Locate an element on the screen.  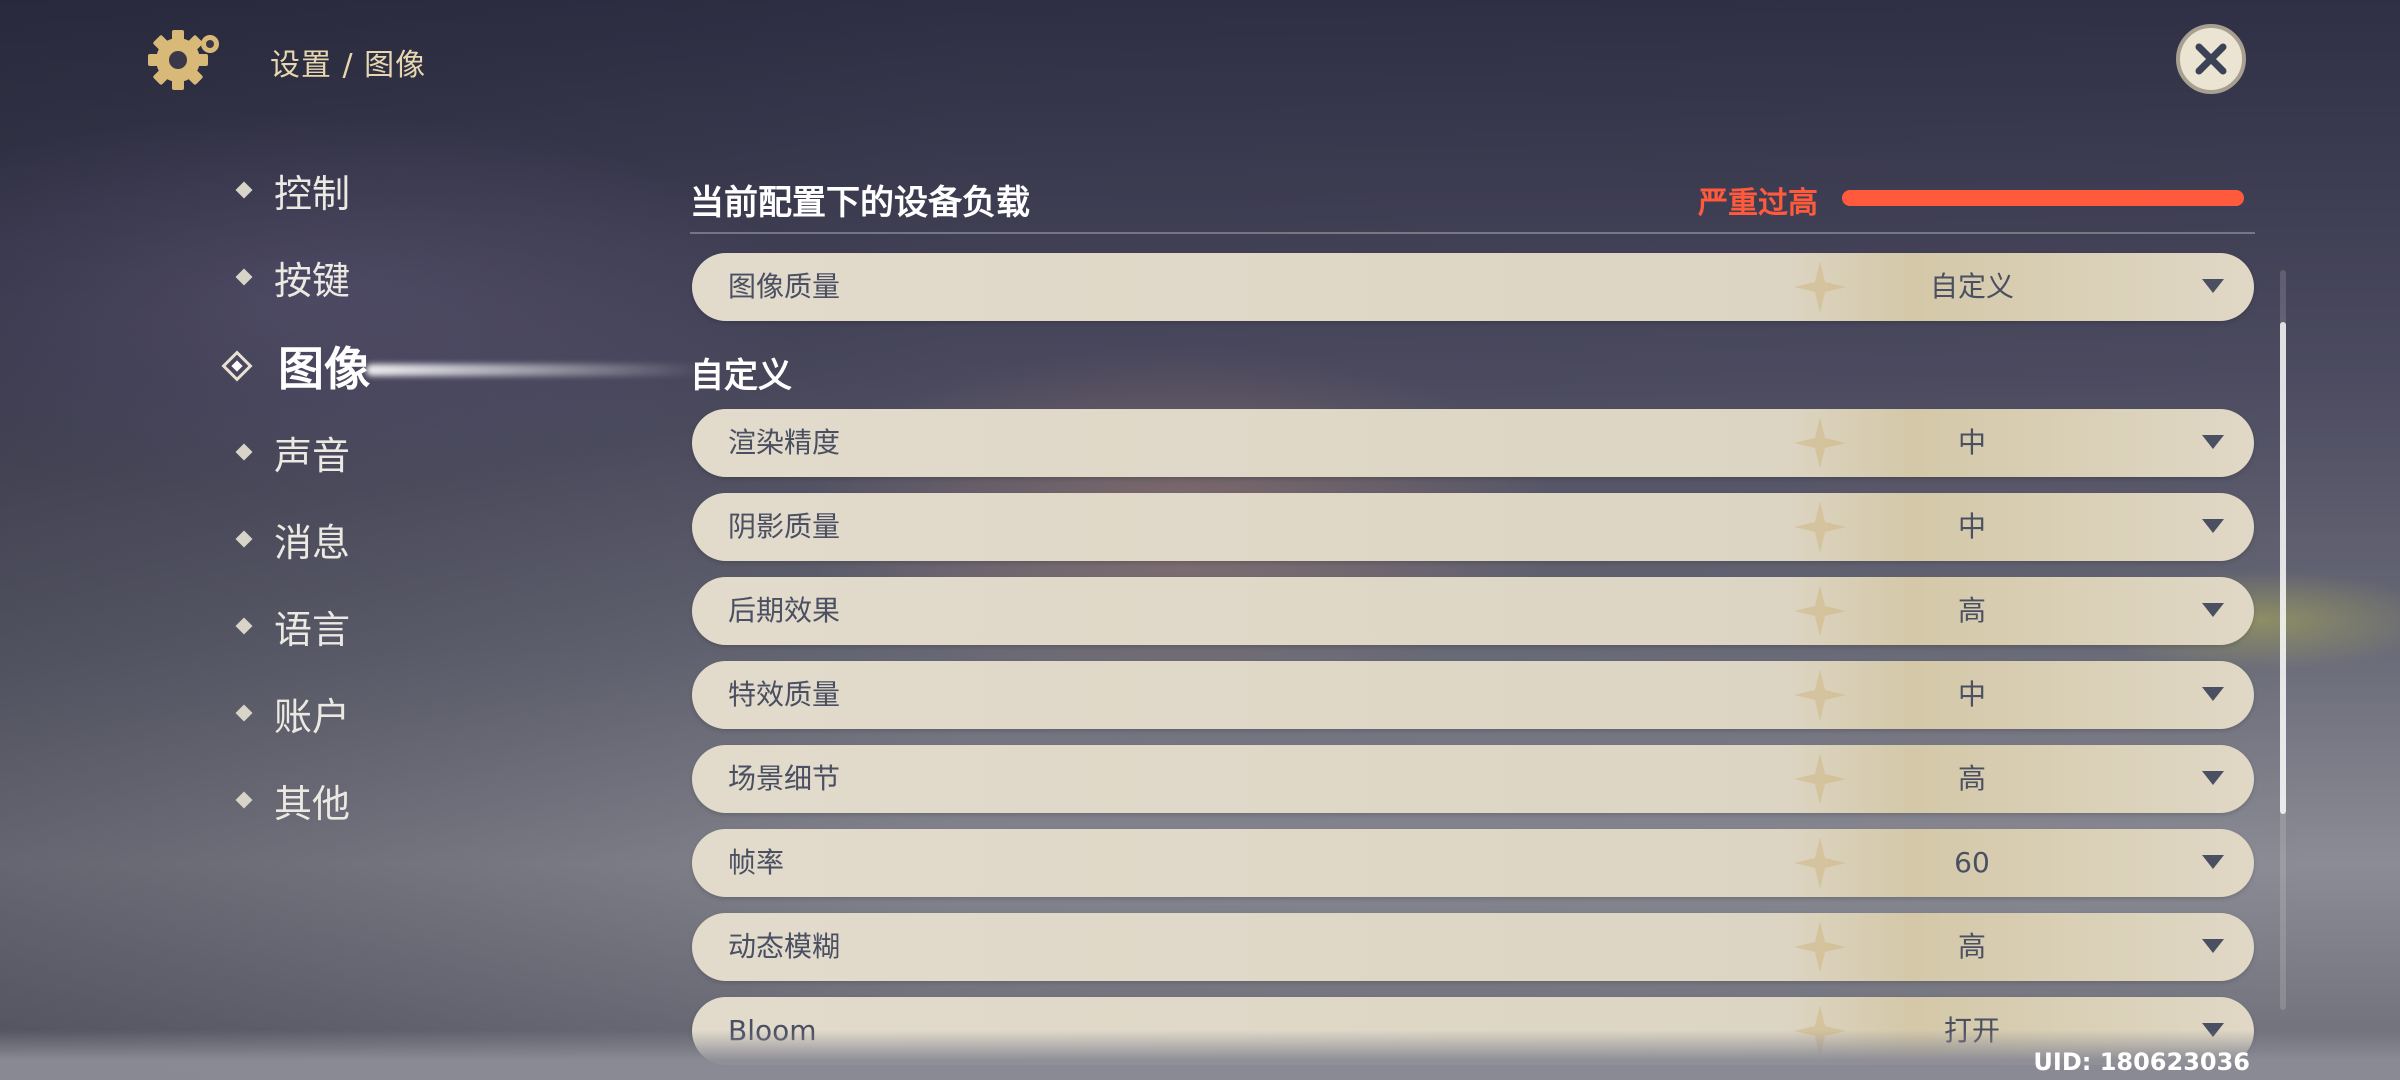
device-load-status: 严重过高 is located at coordinates (1758, 203).